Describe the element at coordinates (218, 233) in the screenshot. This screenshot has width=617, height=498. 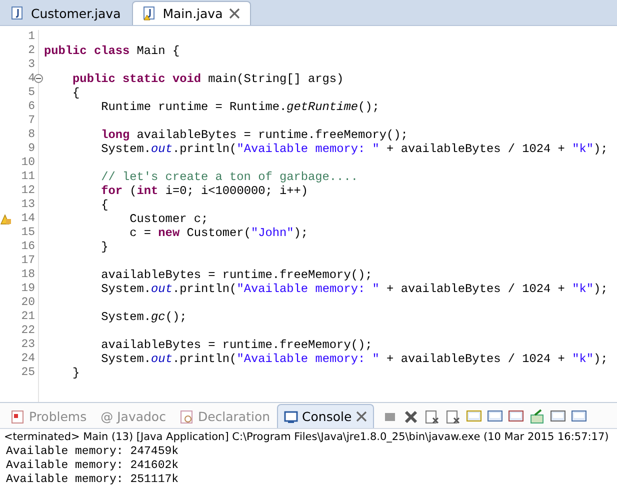
I see `code-token: Customer(` at that location.